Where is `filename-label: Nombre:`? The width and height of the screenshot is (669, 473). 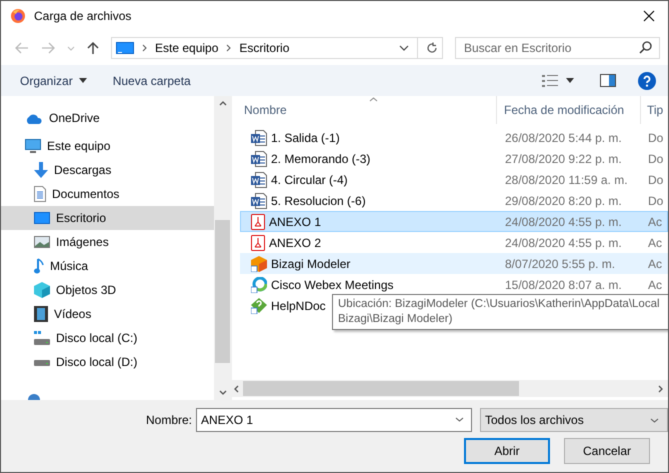
filename-label: Nombre: is located at coordinates (169, 420).